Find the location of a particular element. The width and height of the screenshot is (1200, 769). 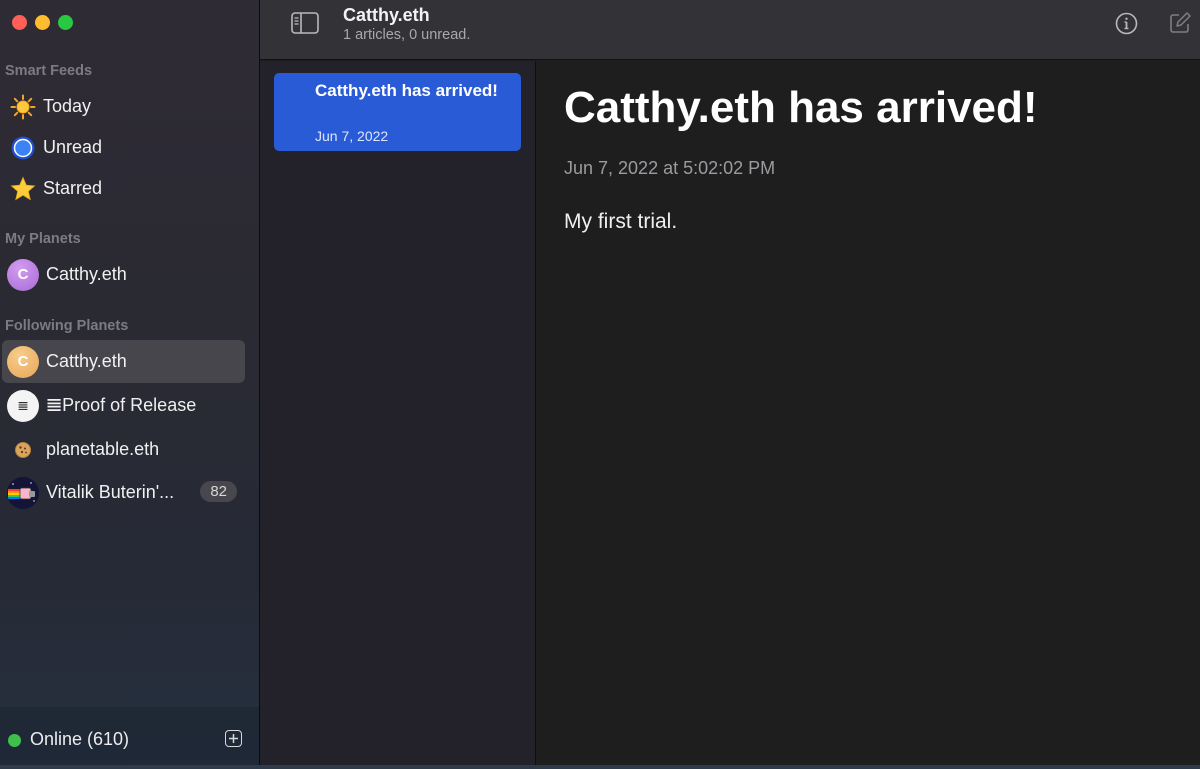

close-window-button is located at coordinates (19, 22).